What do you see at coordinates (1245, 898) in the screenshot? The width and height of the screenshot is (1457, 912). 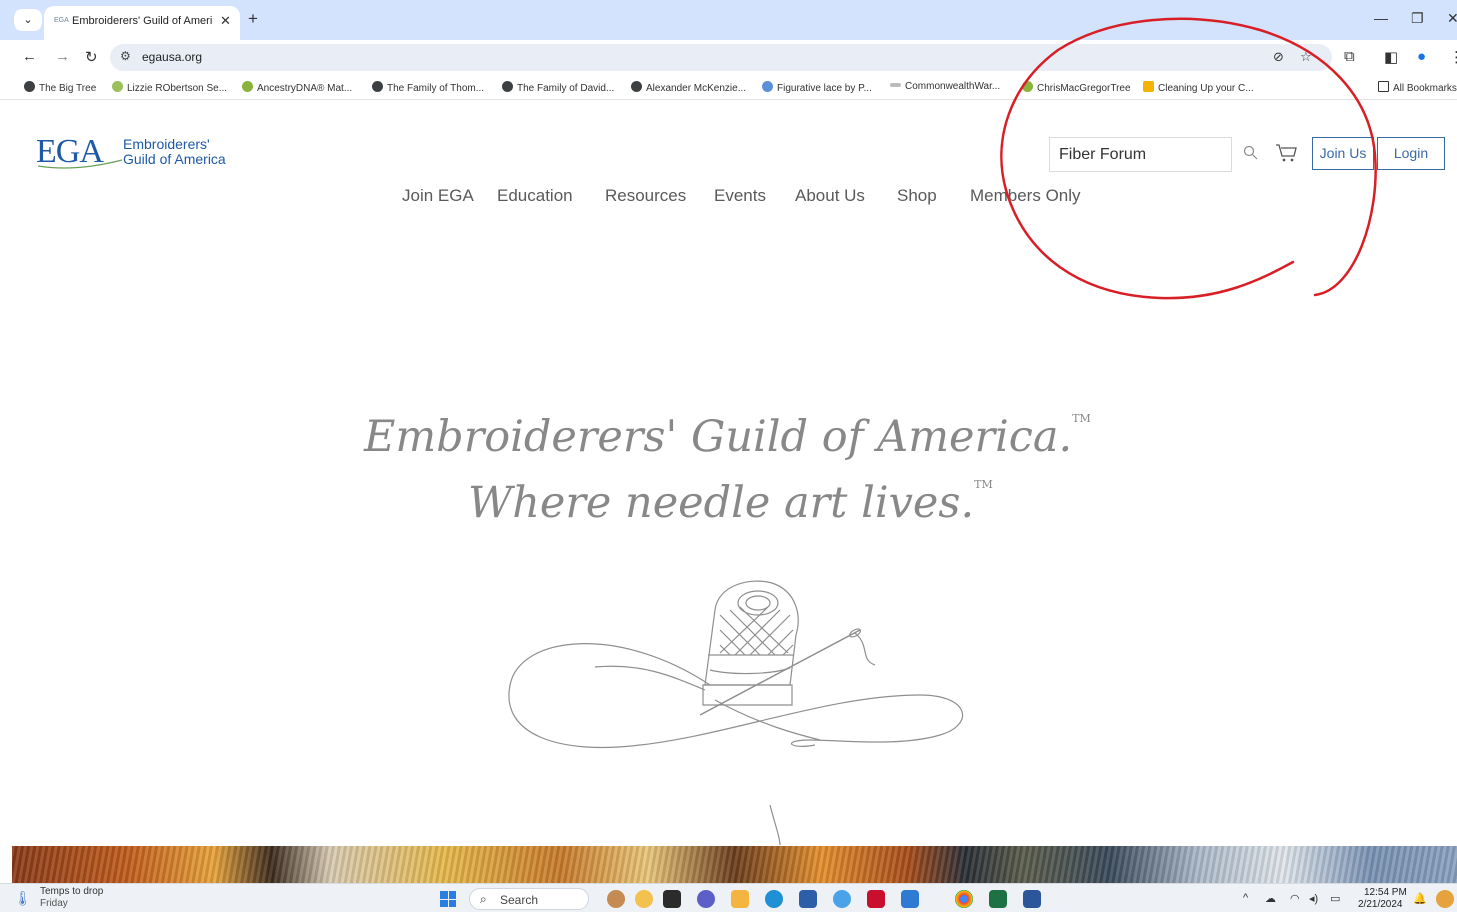 I see `show-hidden-icons-icon: ^` at bounding box center [1245, 898].